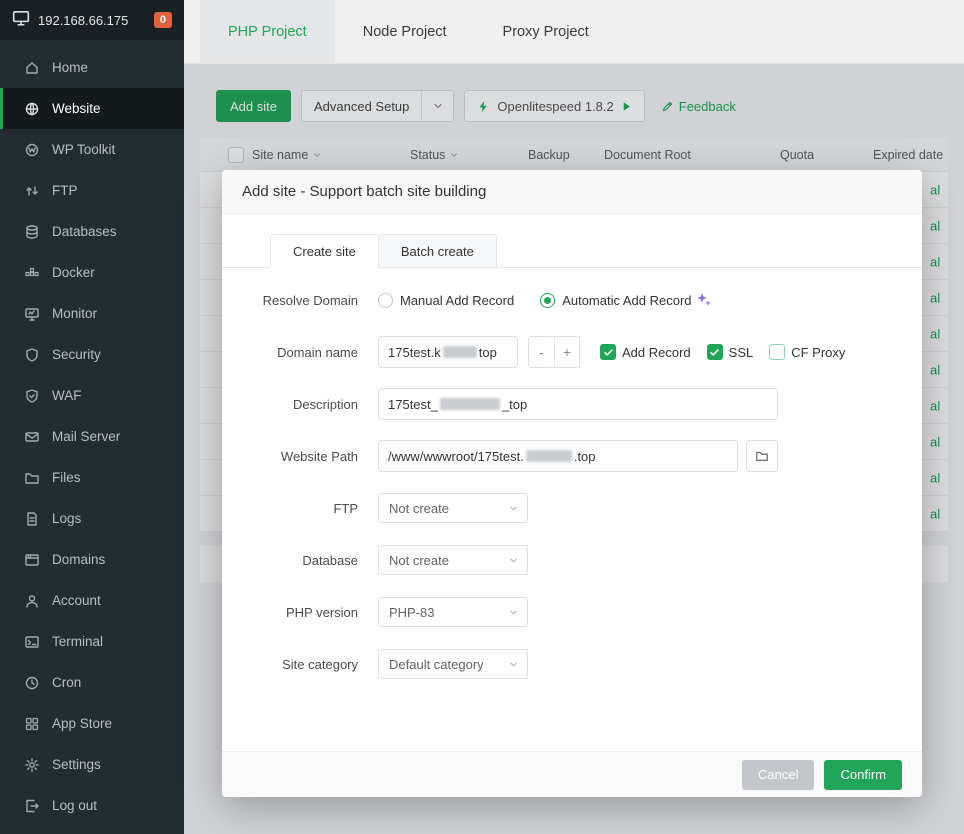 Image resolution: width=964 pixels, height=834 pixels. I want to click on sidebar-item-terminal: Terminal, so click(92, 641).